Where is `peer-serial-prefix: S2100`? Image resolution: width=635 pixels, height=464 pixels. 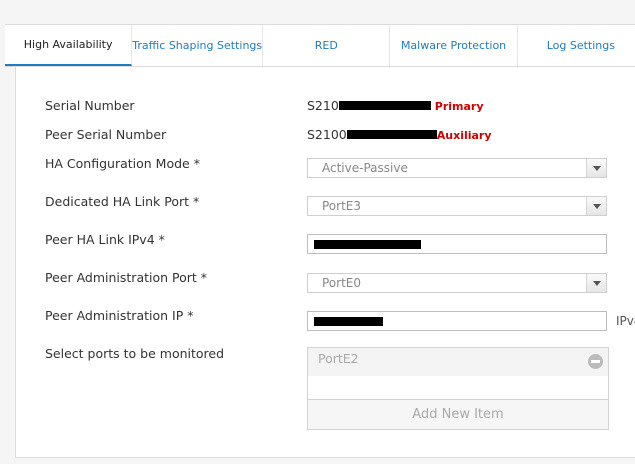
peer-serial-prefix: S2100 is located at coordinates (327, 134).